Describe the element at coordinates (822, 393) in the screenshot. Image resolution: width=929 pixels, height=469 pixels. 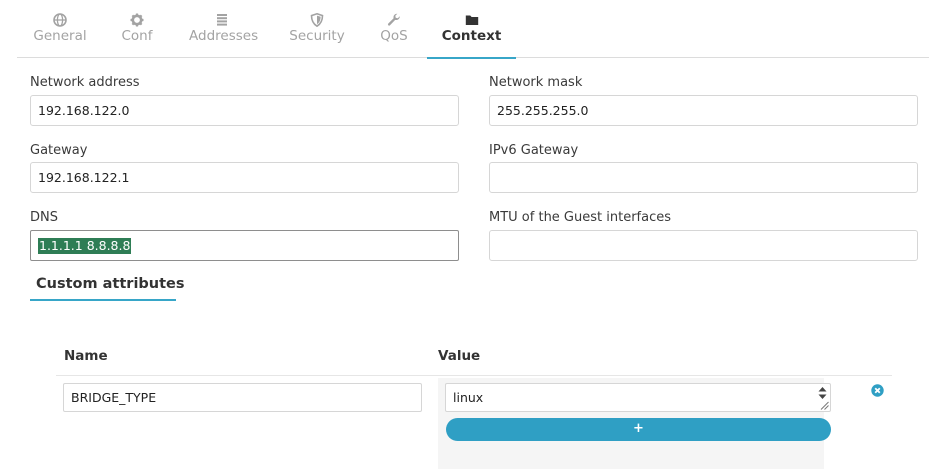
I see `scroll-arrows-icon` at that location.